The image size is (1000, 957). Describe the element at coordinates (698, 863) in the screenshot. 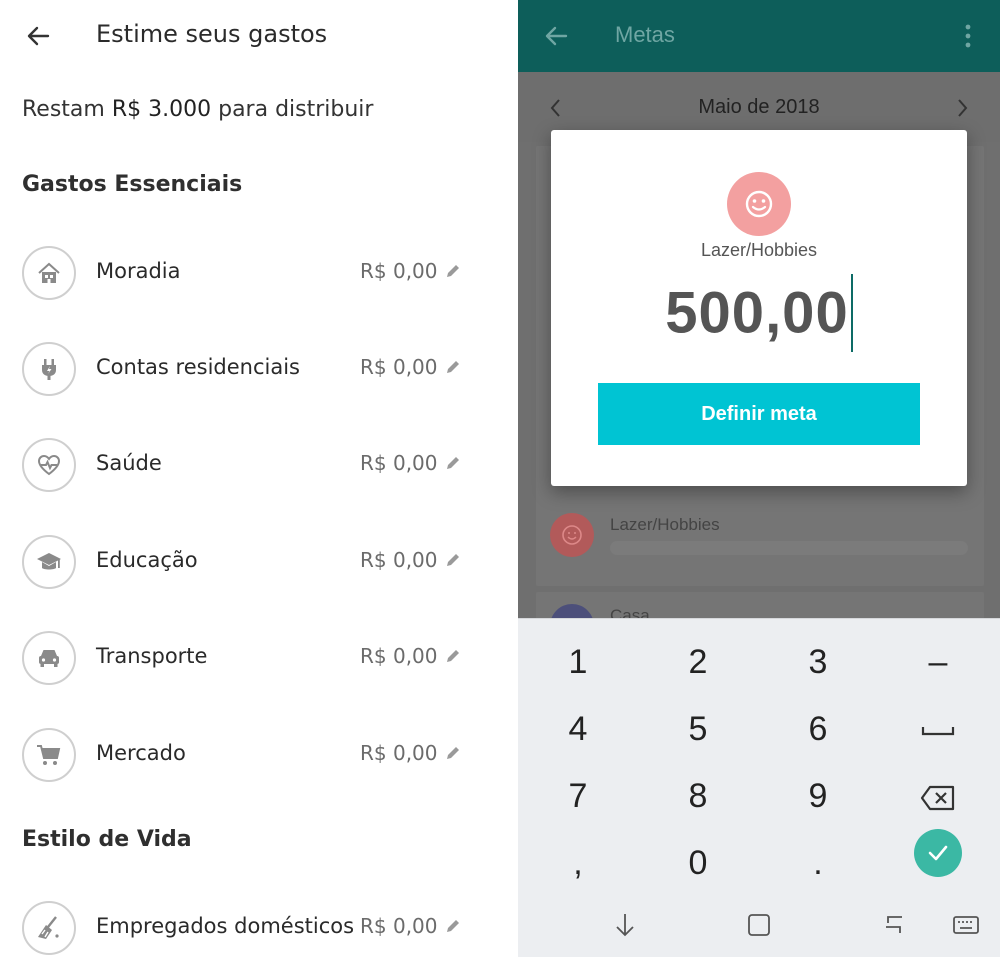

I see `key-0: 0` at that location.